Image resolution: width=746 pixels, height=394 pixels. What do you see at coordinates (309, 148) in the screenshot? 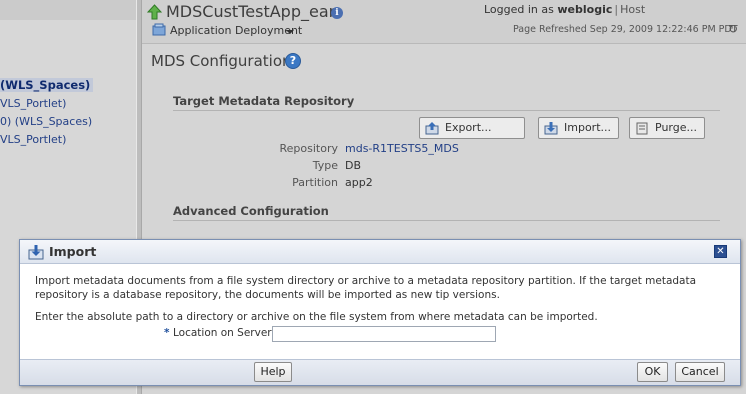
I see `repository-label: Repository` at bounding box center [309, 148].